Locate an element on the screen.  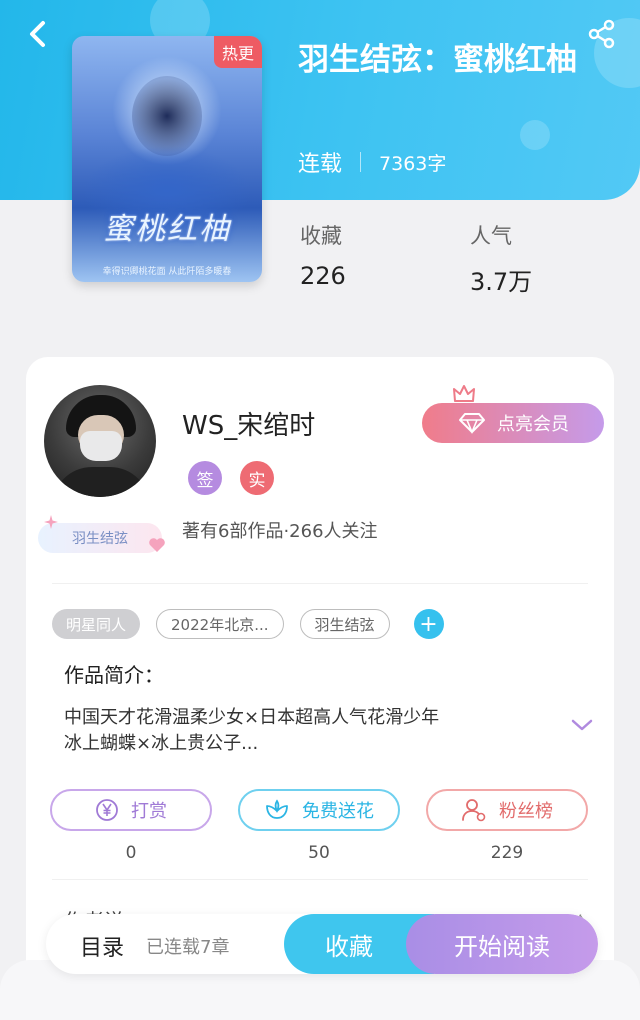
fan-ranking-button: 粉丝榜 is located at coordinates (507, 810).